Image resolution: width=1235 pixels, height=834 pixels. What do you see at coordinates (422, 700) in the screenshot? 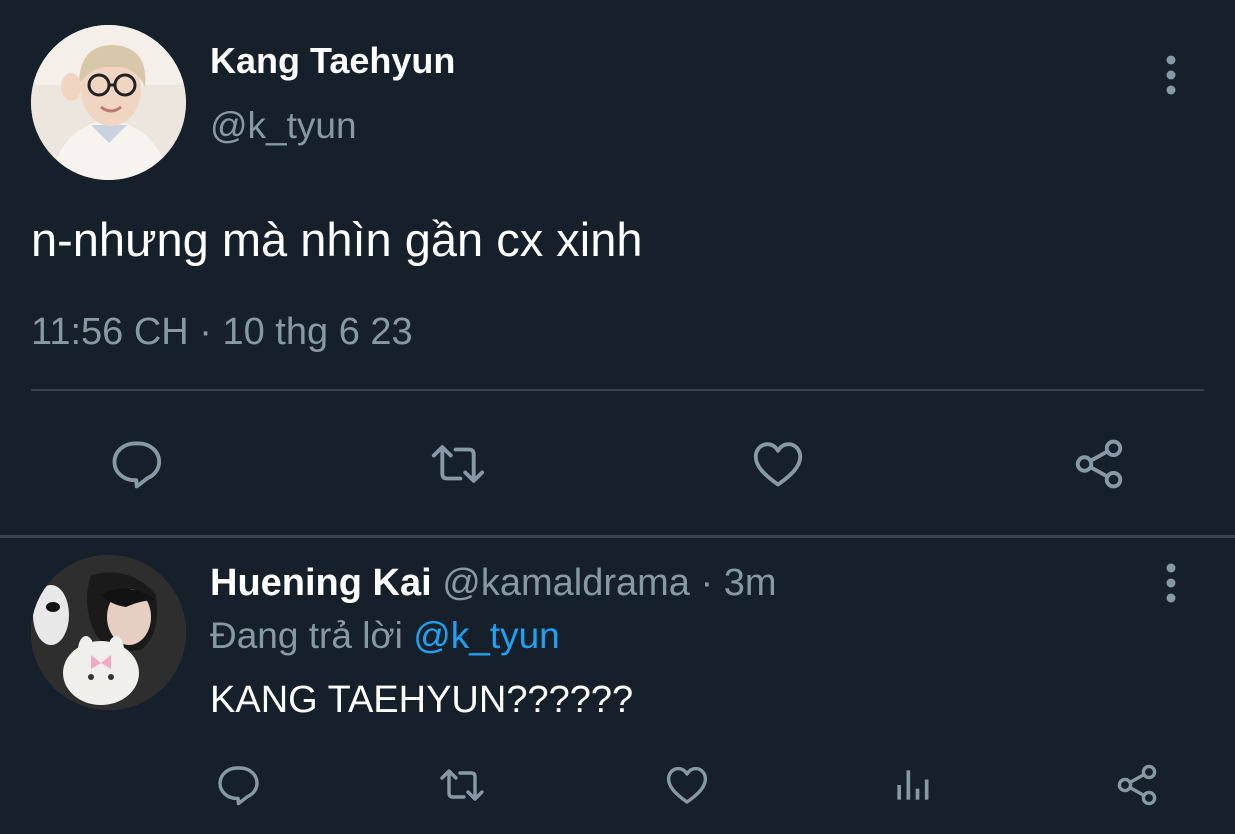
I see `reply-text: KANG TAEHYUN??????` at bounding box center [422, 700].